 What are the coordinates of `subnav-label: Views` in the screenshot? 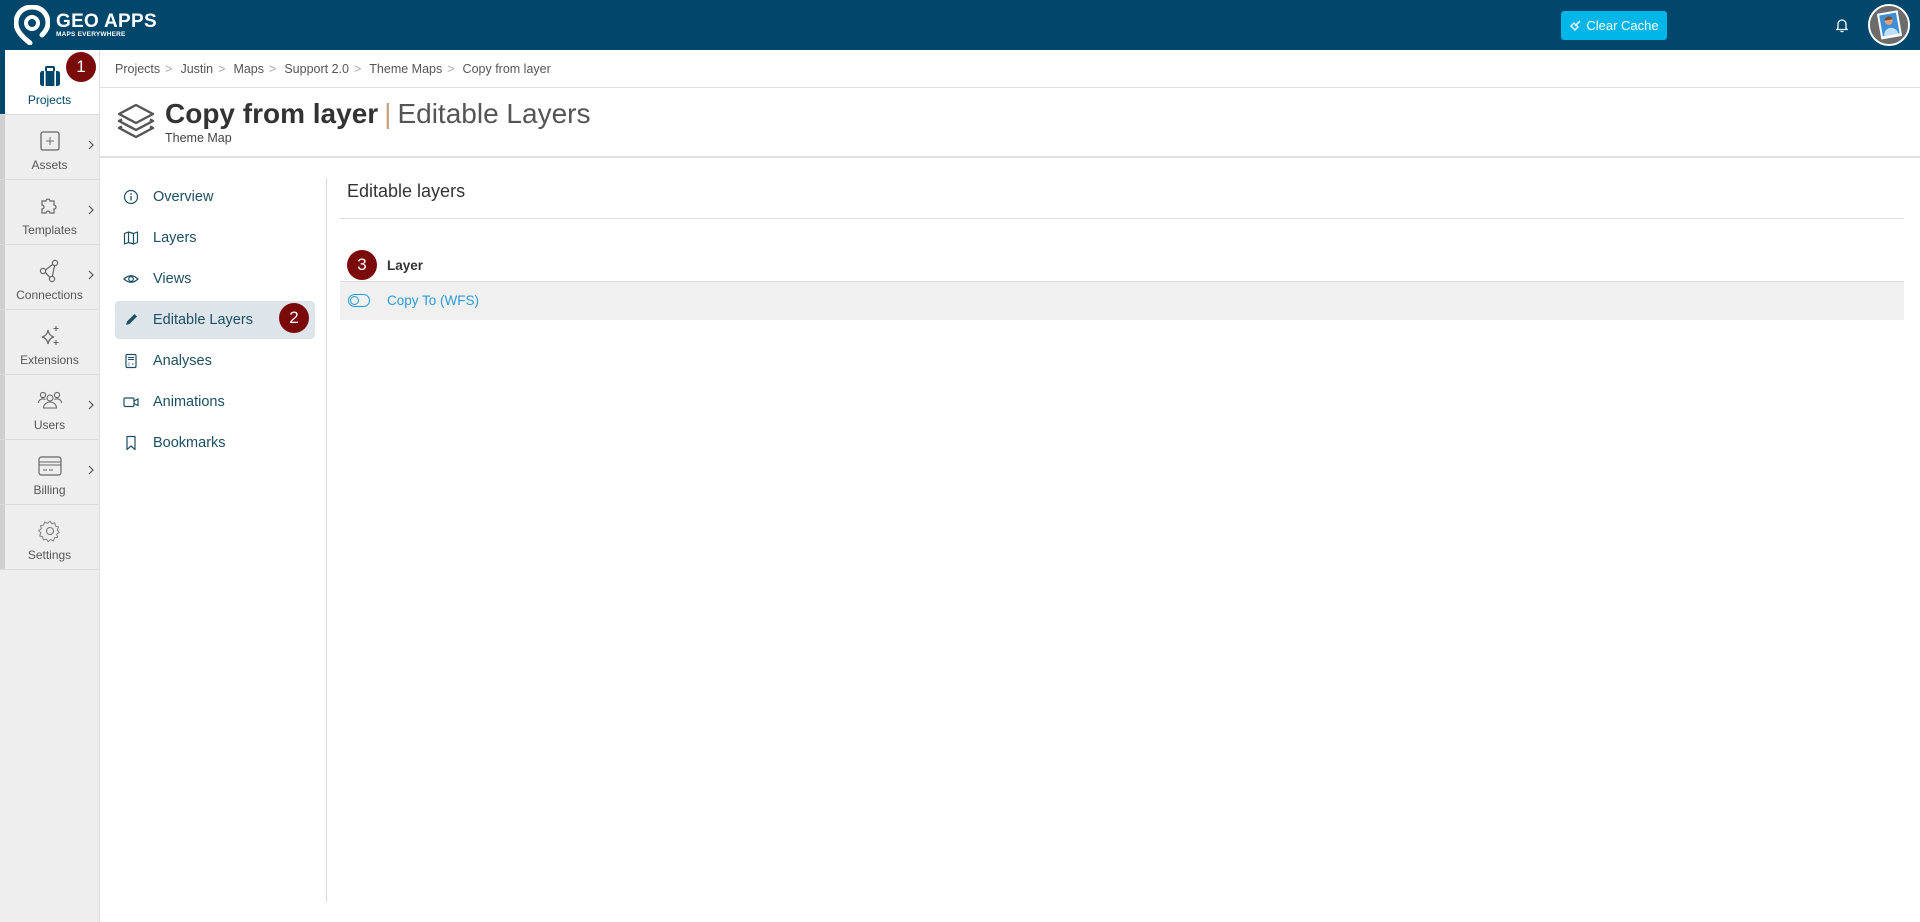 It's located at (172, 279).